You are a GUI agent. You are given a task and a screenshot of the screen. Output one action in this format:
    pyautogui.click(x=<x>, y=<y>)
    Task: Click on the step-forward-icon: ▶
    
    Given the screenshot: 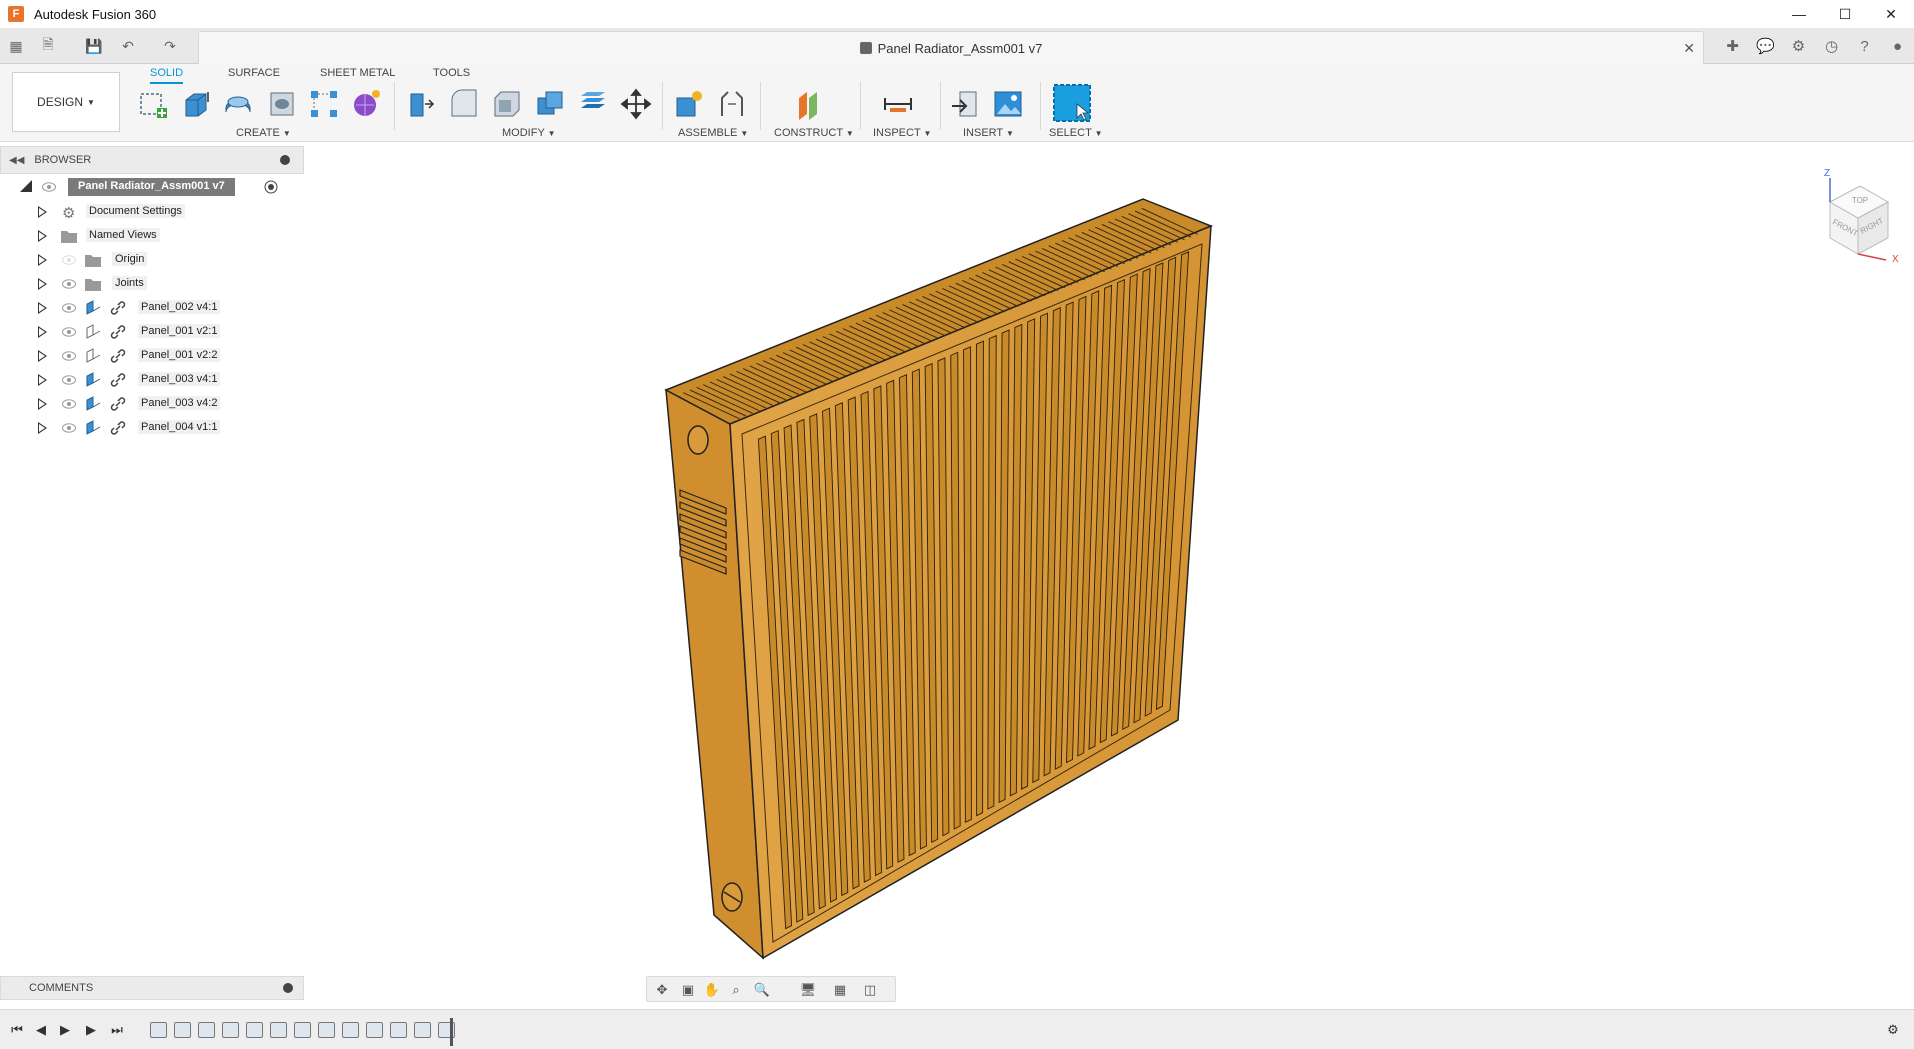 What is the action you would take?
    pyautogui.click(x=91, y=1030)
    